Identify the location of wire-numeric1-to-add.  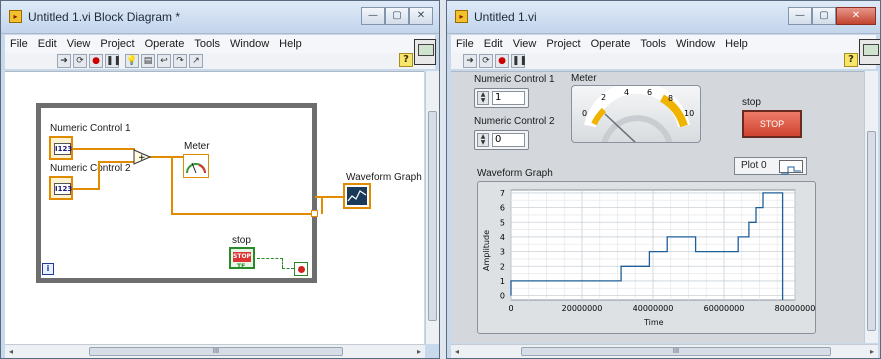
(104, 149).